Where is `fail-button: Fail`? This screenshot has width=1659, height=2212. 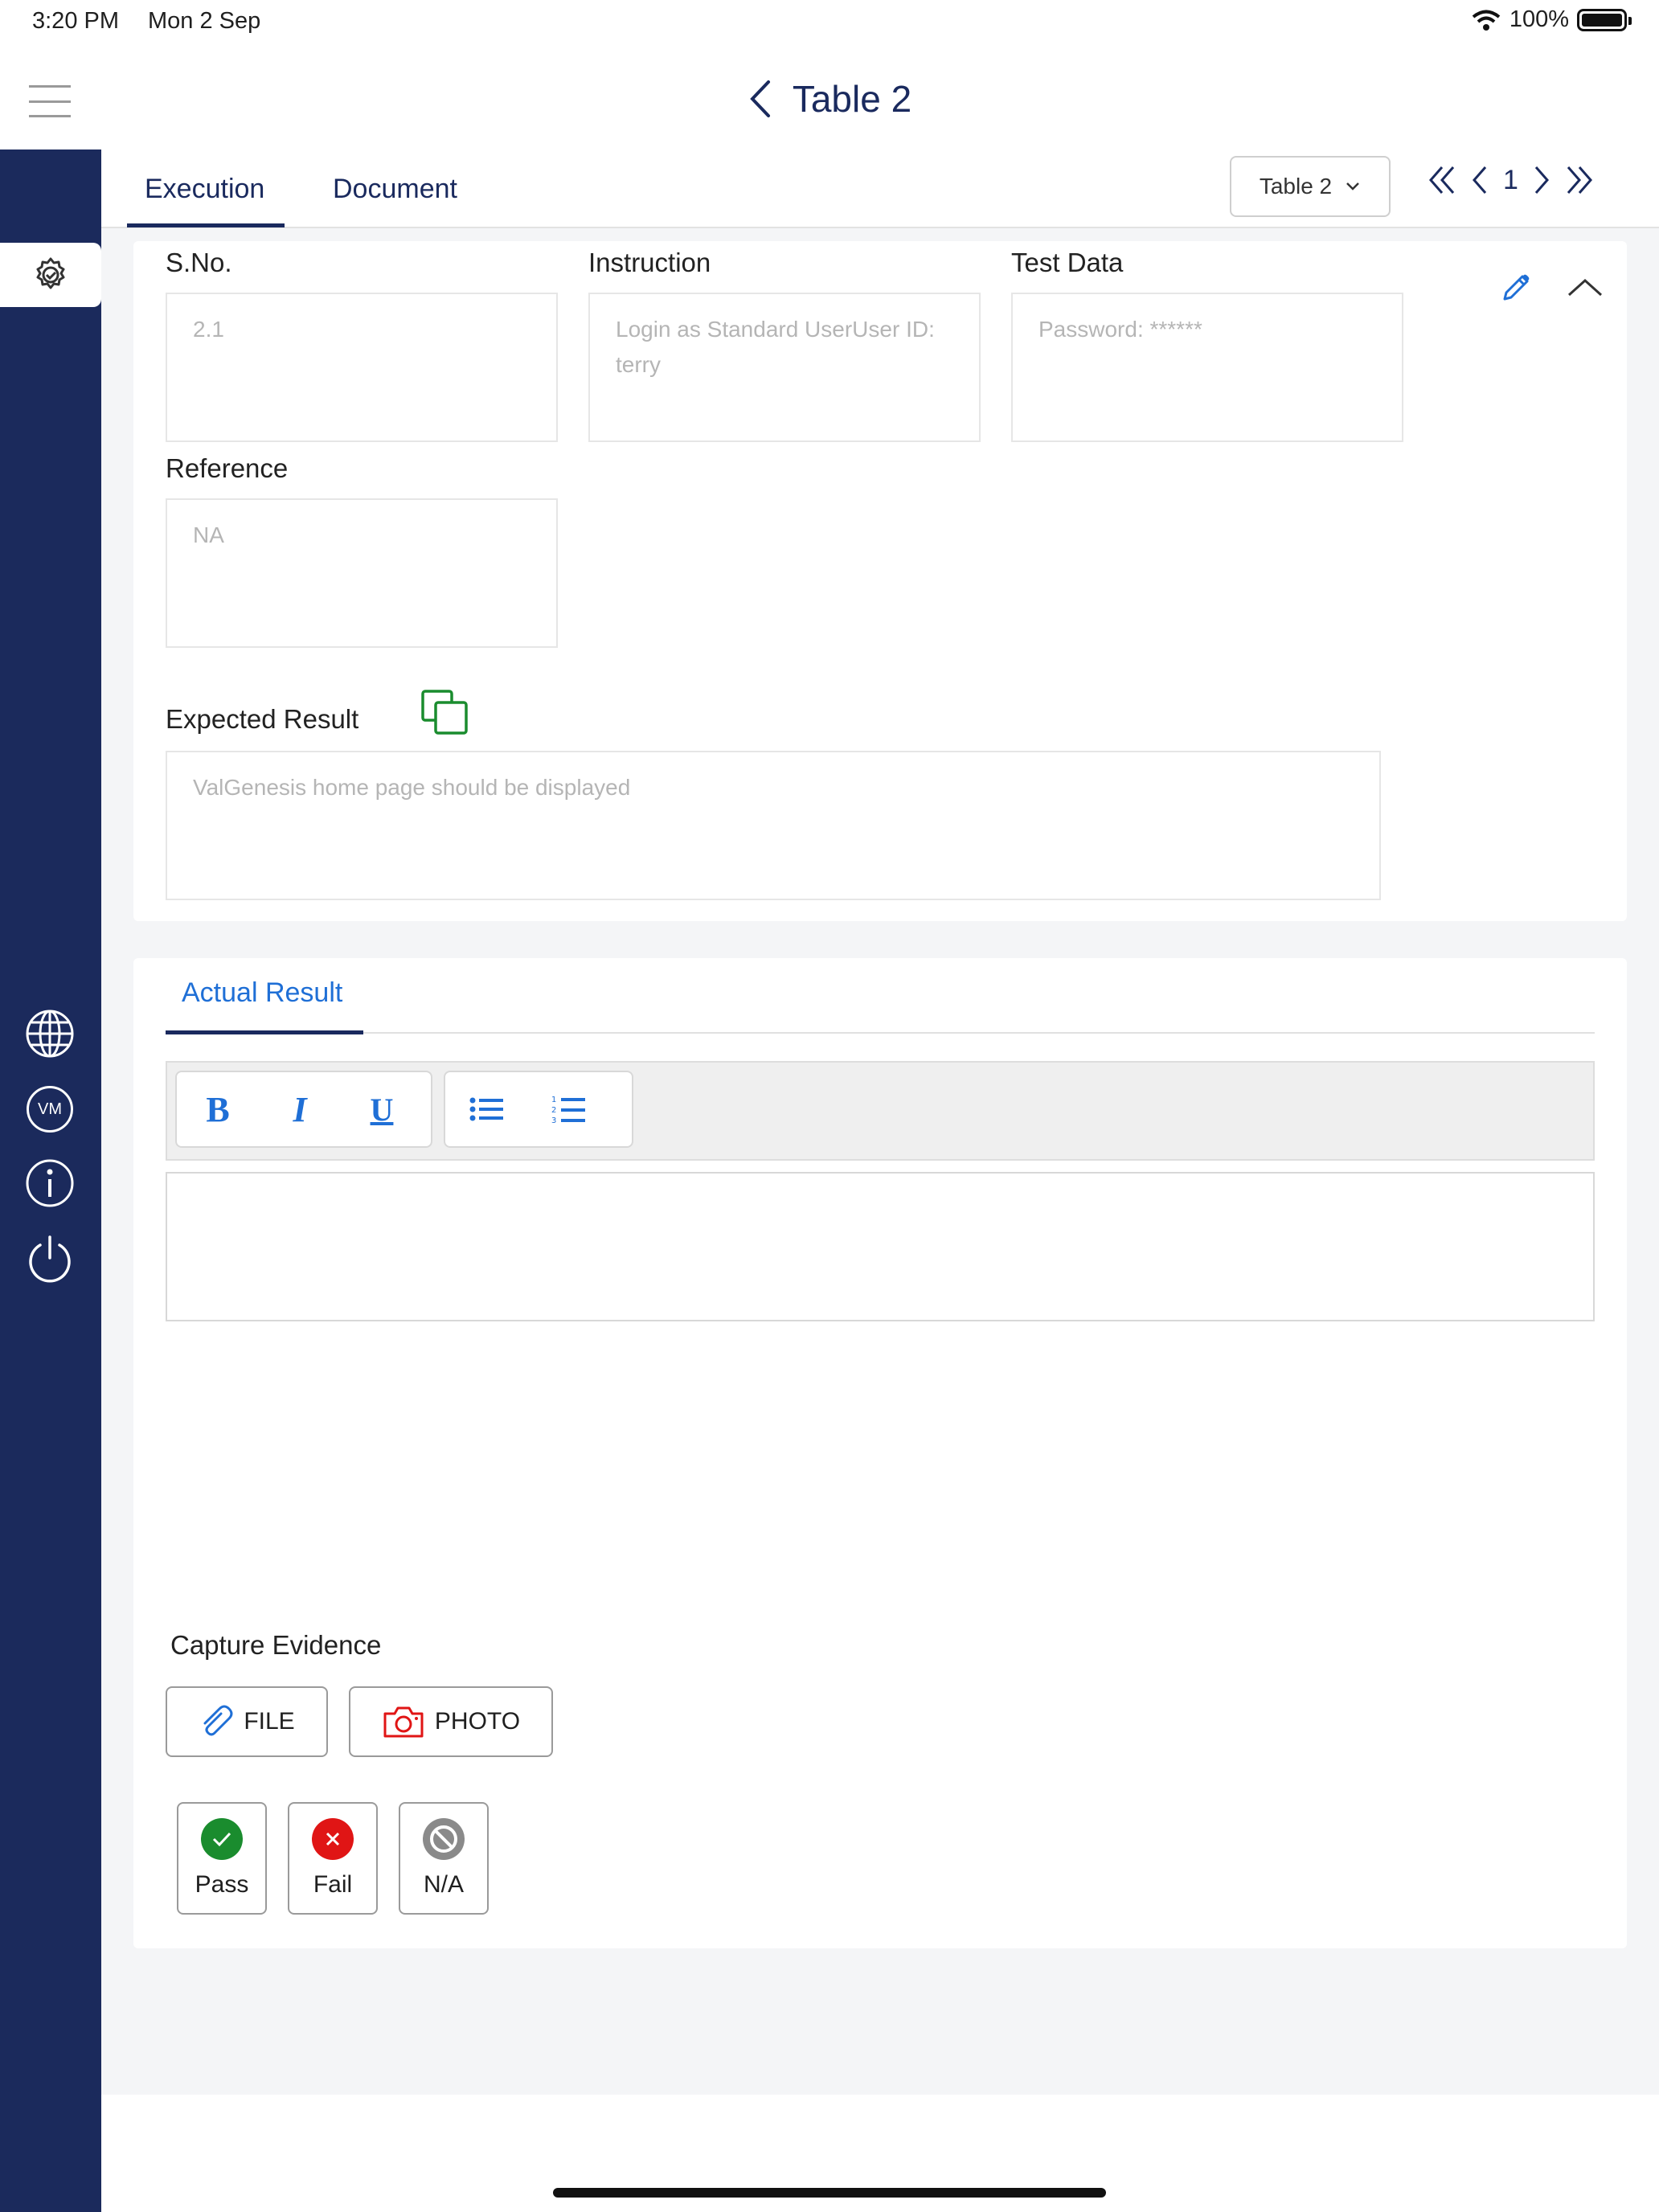
fail-button: Fail is located at coordinates (333, 1858).